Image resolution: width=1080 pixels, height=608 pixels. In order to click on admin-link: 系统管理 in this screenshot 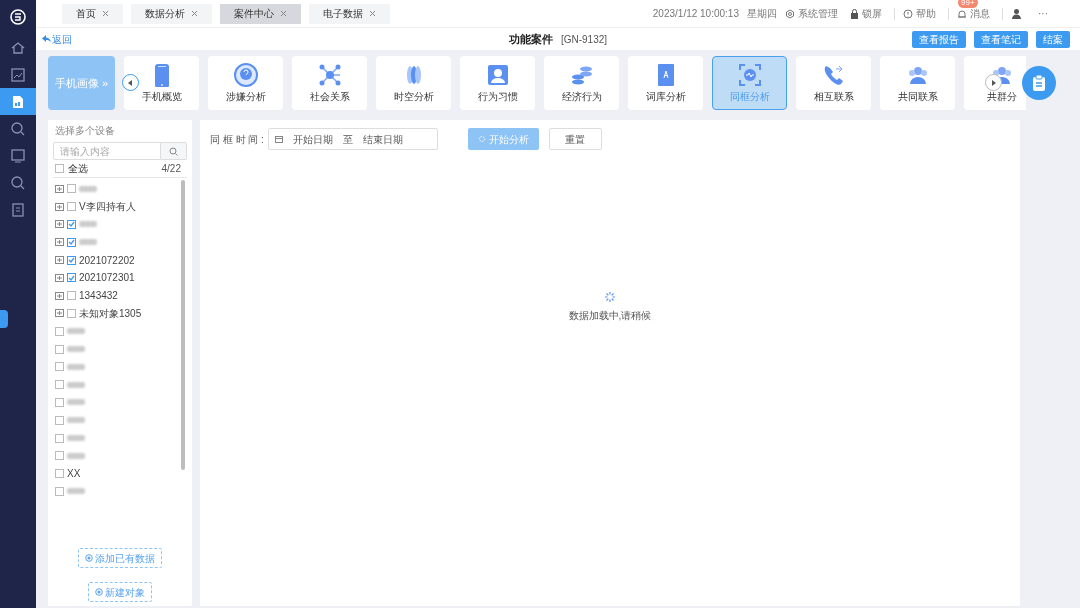, I will do `click(818, 13)`.